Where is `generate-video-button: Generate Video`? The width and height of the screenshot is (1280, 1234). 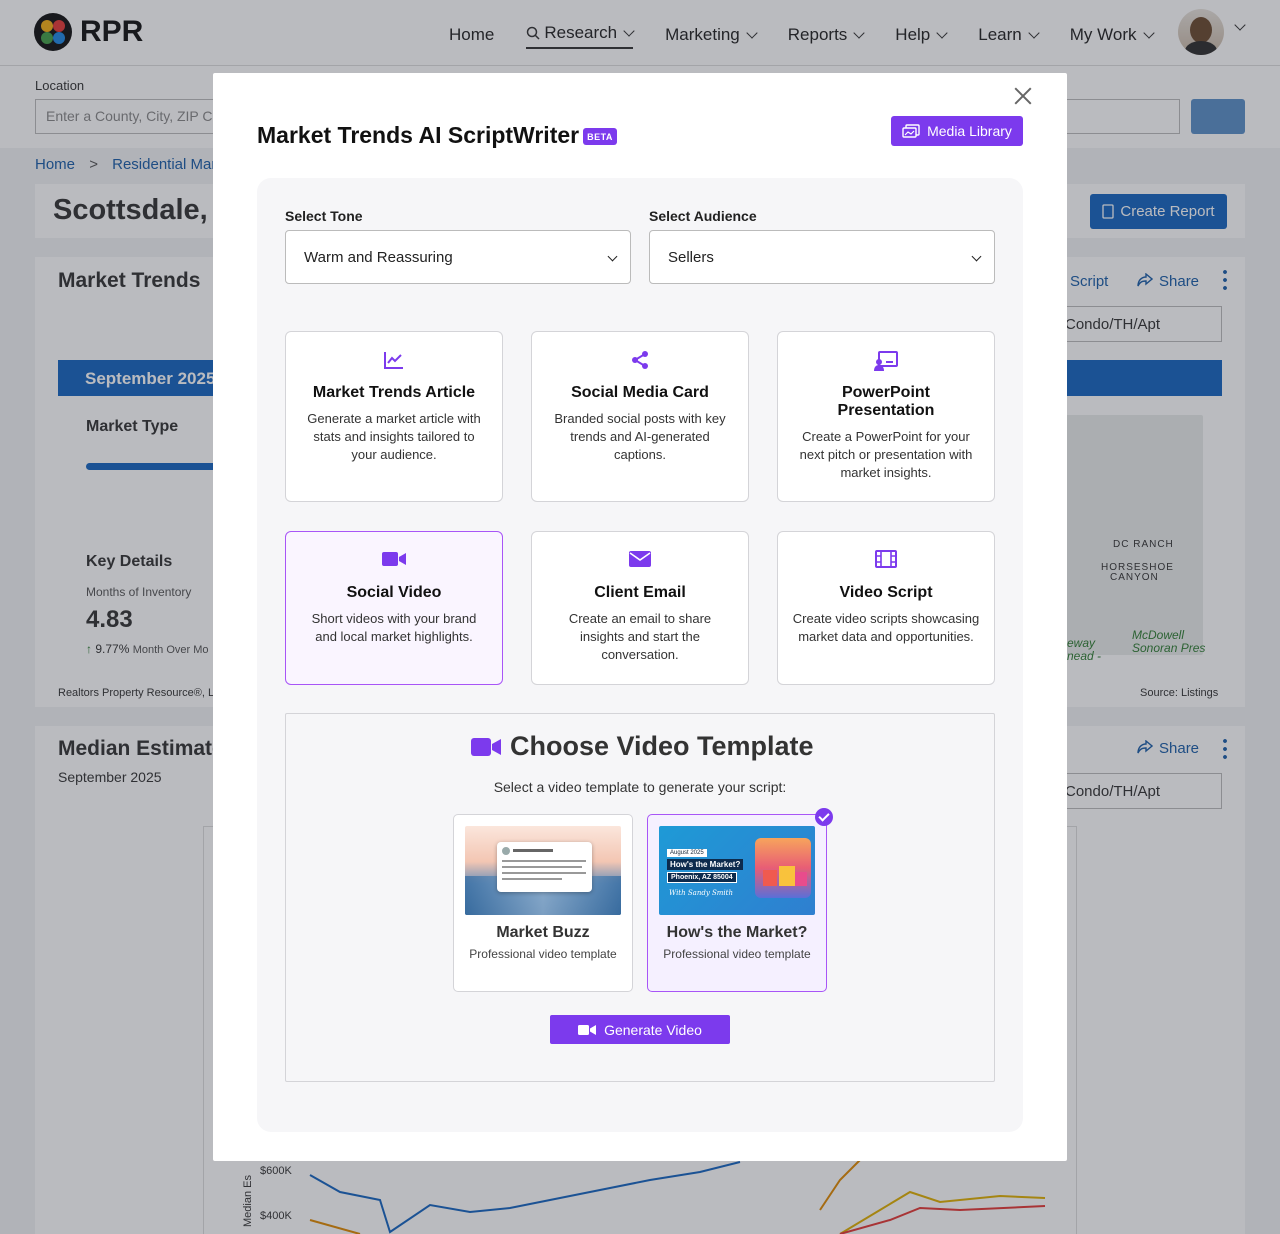
generate-video-button: Generate Video is located at coordinates (640, 1029).